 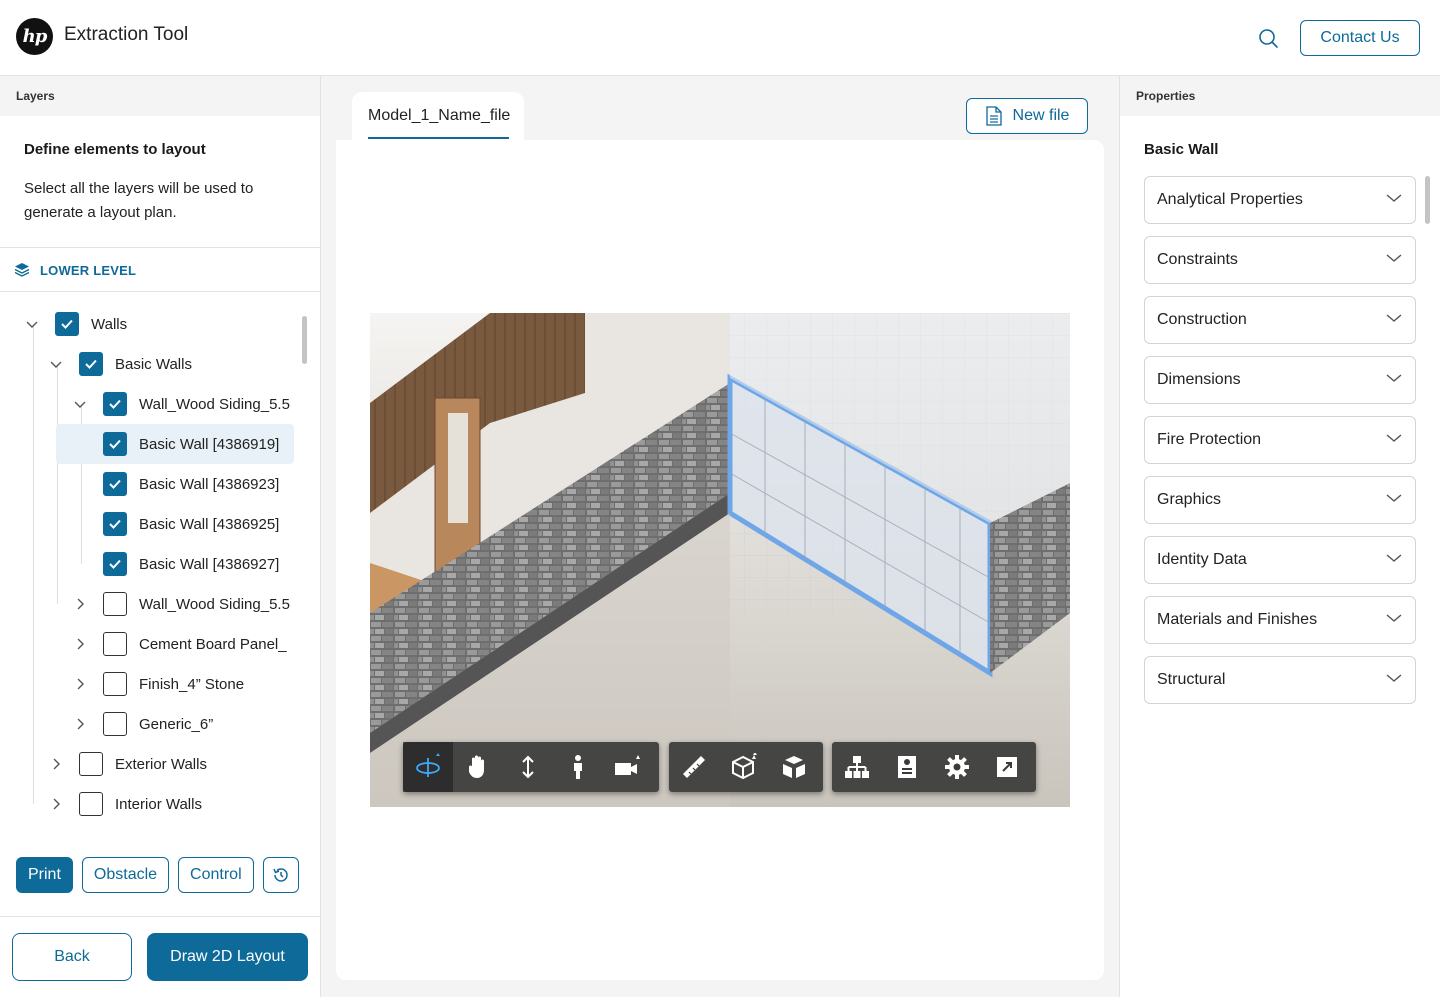 What do you see at coordinates (720, 38) in the screenshot?
I see `app-header: hp Extraction Tool Contact Us` at bounding box center [720, 38].